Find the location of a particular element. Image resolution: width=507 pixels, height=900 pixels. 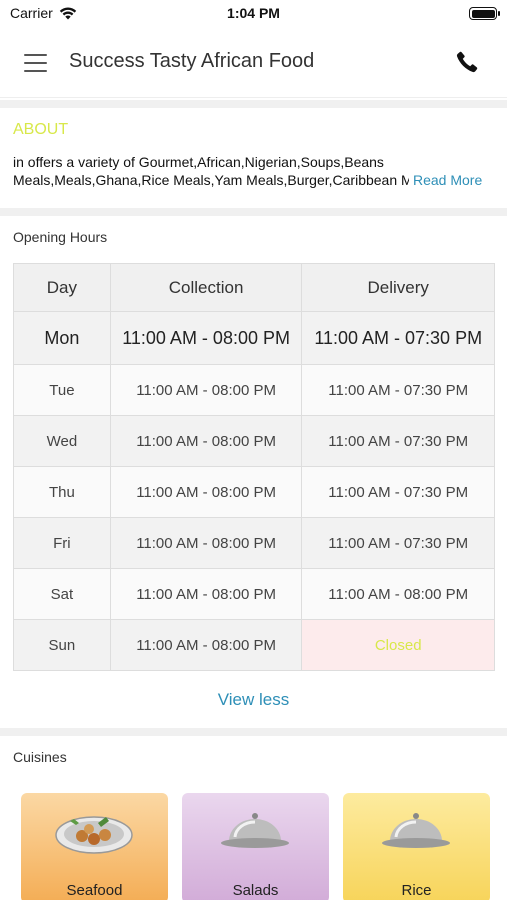

cuisine-label: Salads is located at coordinates (255, 890).